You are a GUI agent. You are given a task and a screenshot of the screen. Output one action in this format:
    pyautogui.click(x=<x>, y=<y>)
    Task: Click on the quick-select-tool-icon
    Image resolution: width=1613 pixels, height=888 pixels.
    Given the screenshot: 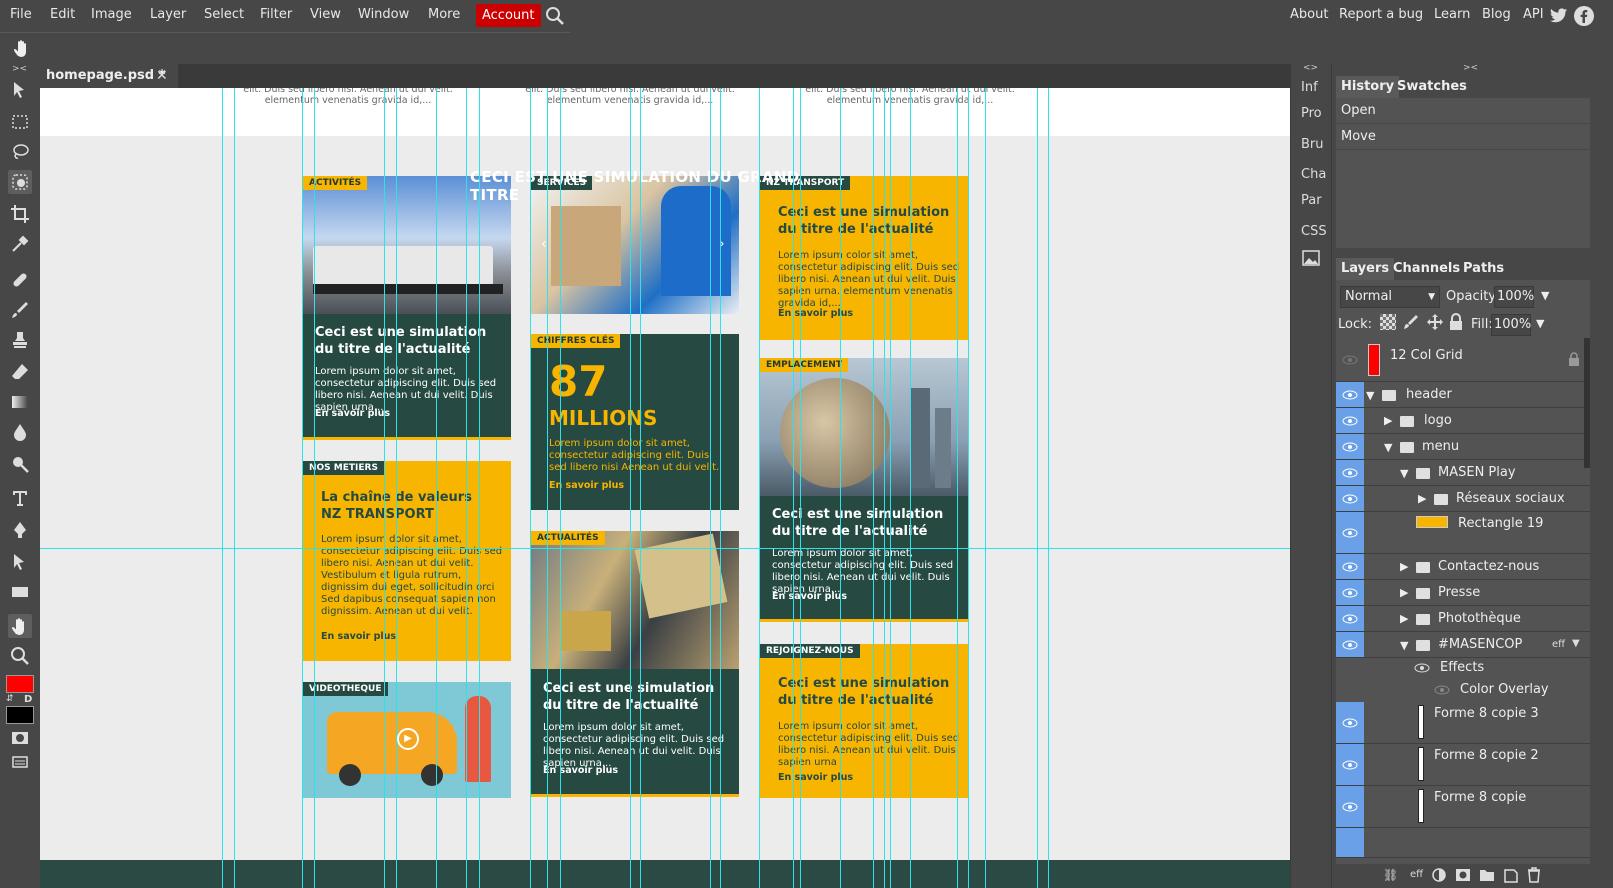 What is the action you would take?
    pyautogui.click(x=20, y=182)
    